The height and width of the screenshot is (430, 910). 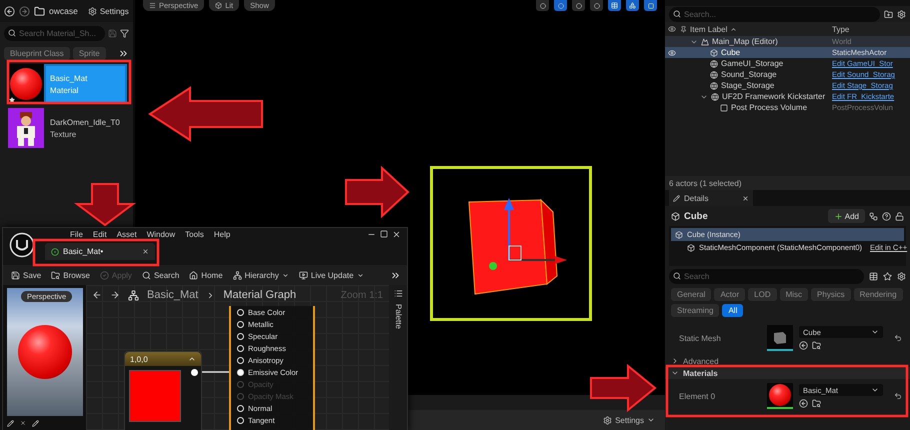 I want to click on help-icon, so click(x=886, y=216).